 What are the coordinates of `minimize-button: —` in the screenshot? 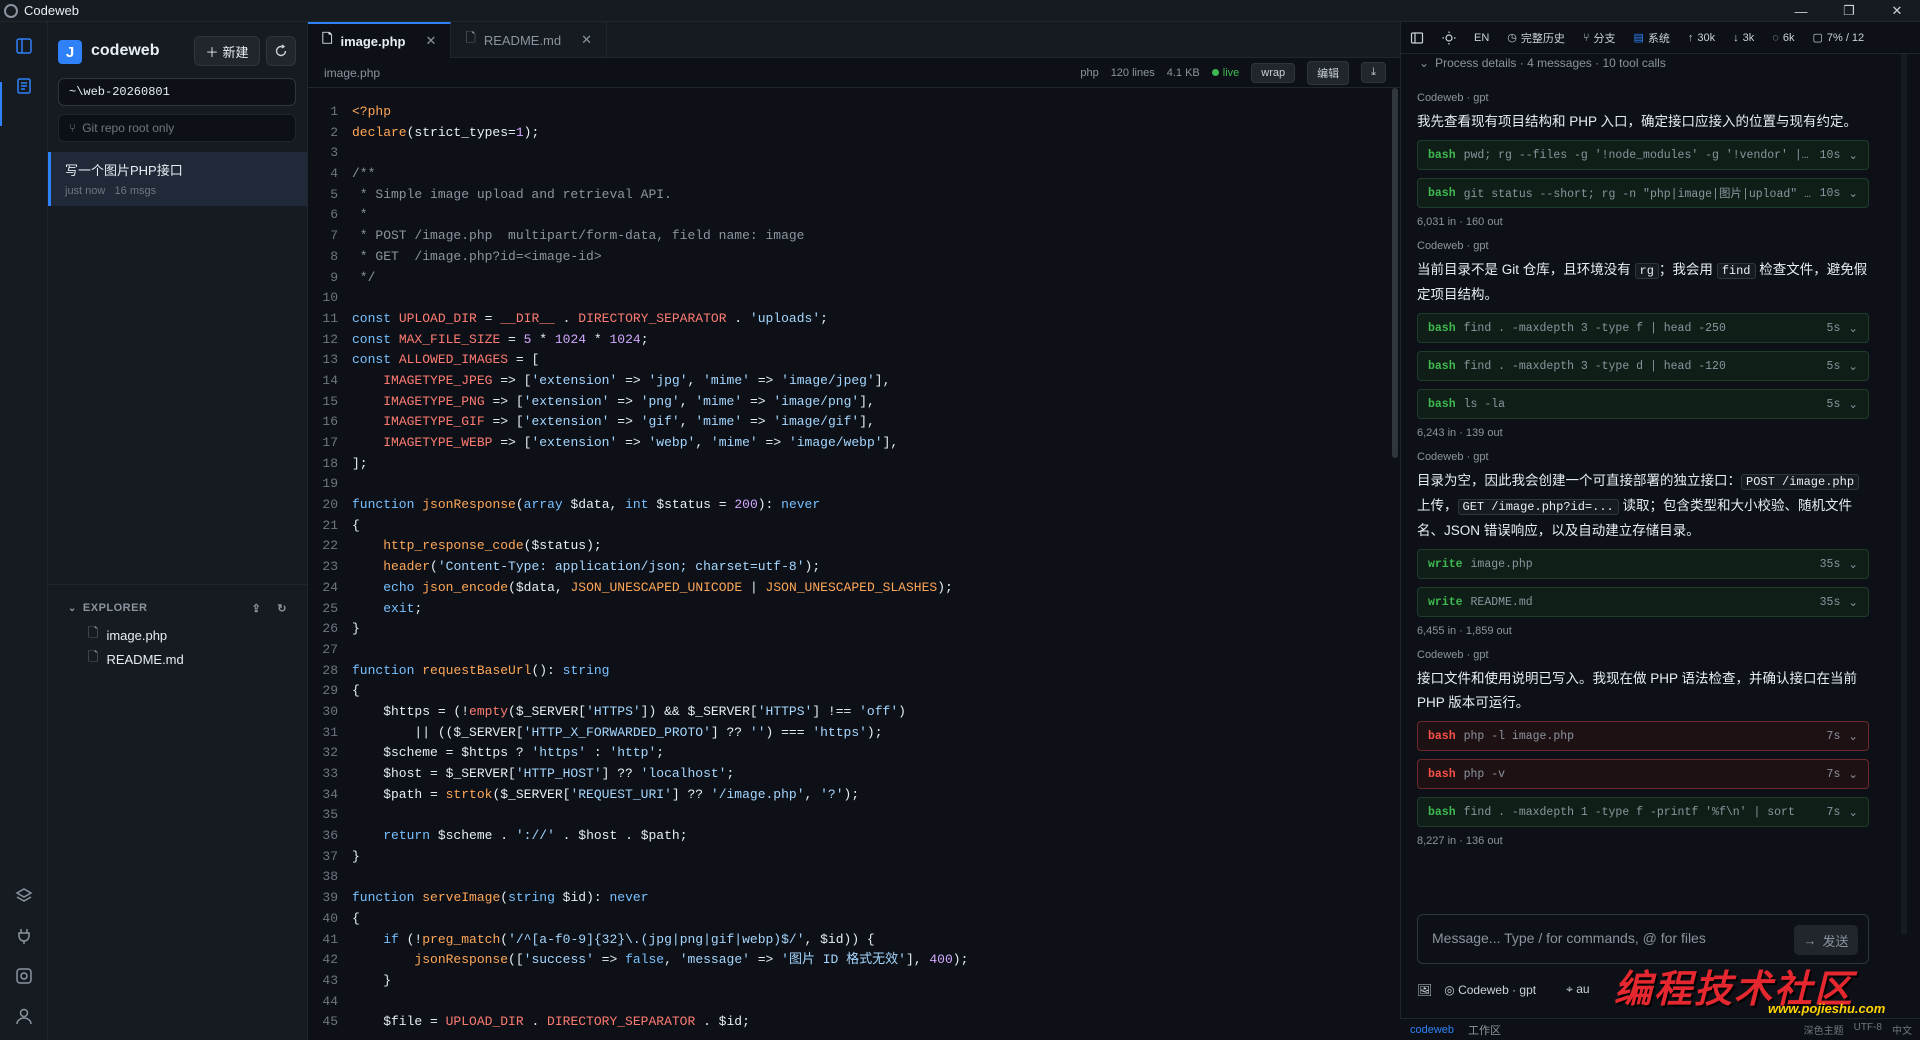 It's located at (1801, 11).